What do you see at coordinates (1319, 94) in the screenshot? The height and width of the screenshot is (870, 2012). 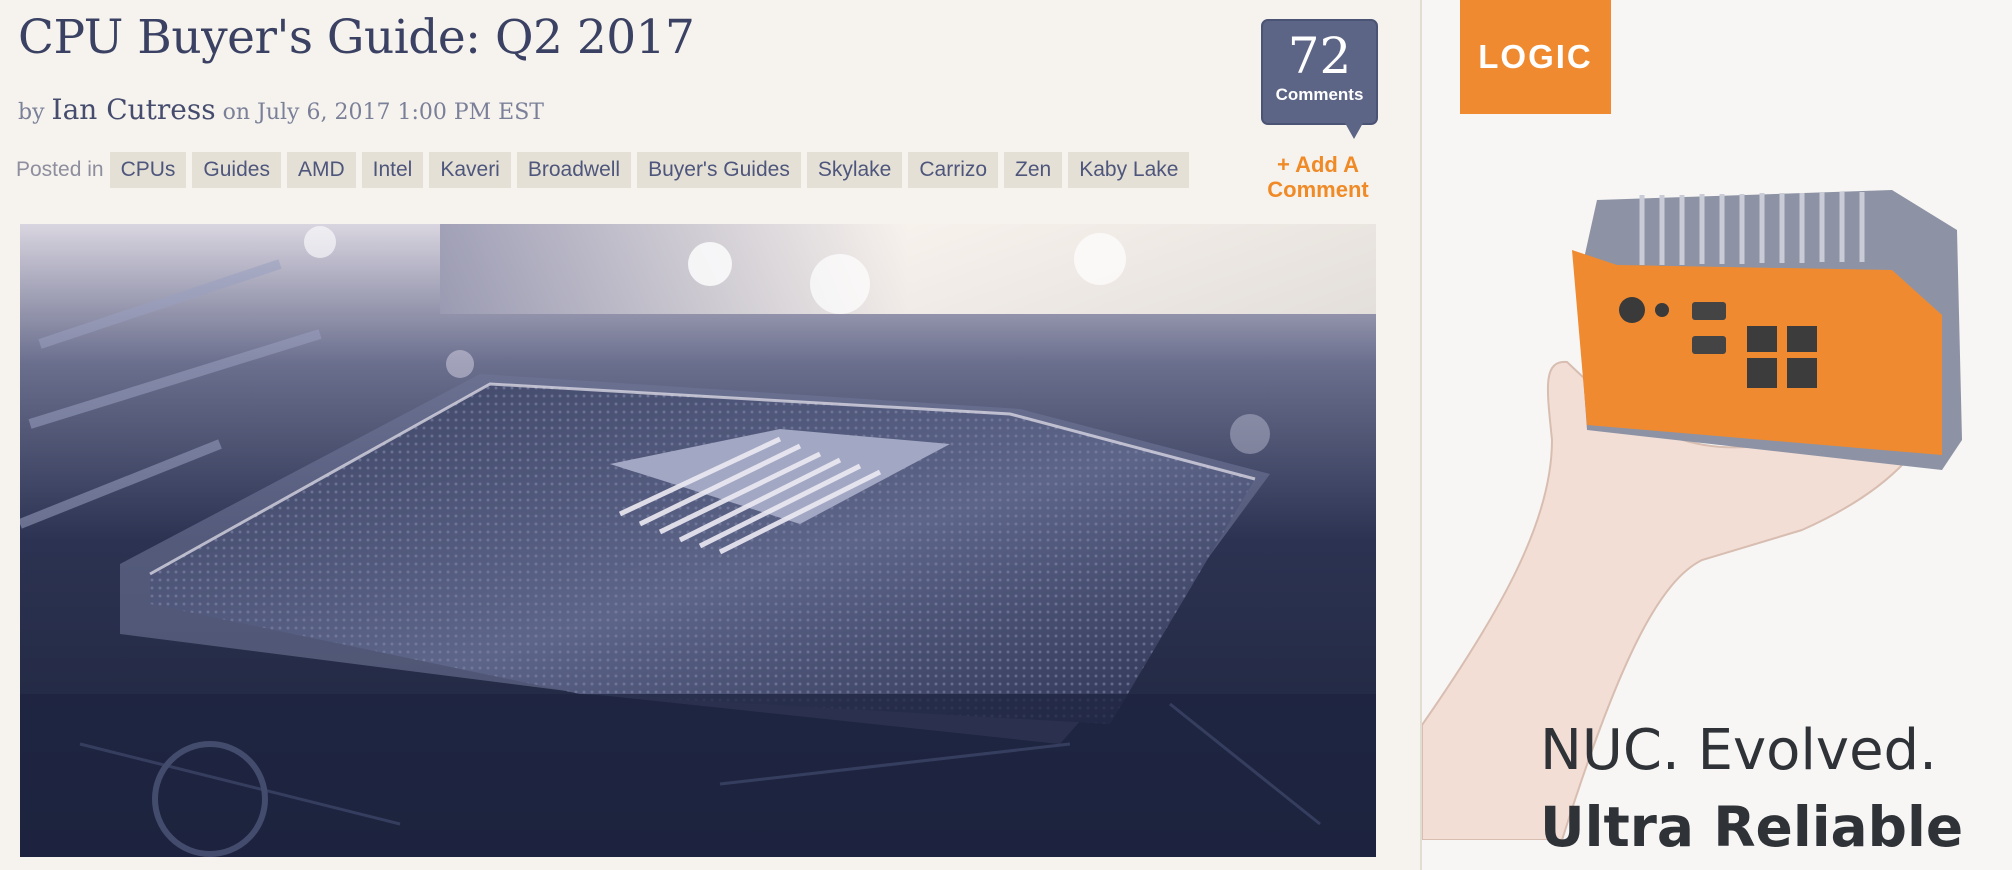 I see `comment-count-label: Comments` at bounding box center [1319, 94].